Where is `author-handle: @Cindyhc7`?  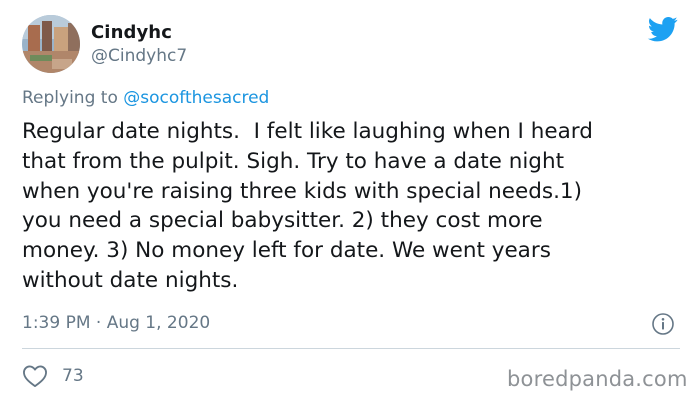 author-handle: @Cindyhc7 is located at coordinates (139, 56).